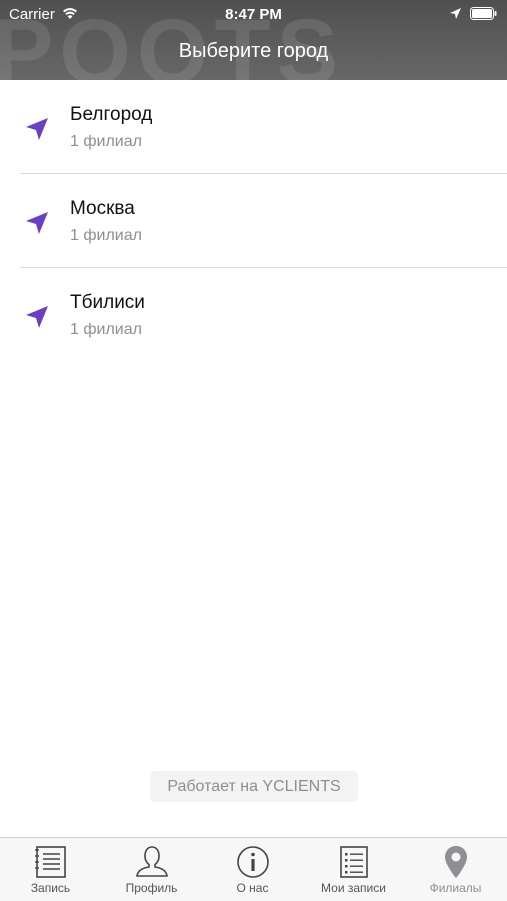 This screenshot has width=507, height=901. Describe the element at coordinates (253, 51) in the screenshot. I see `page-title: Выберите город` at that location.